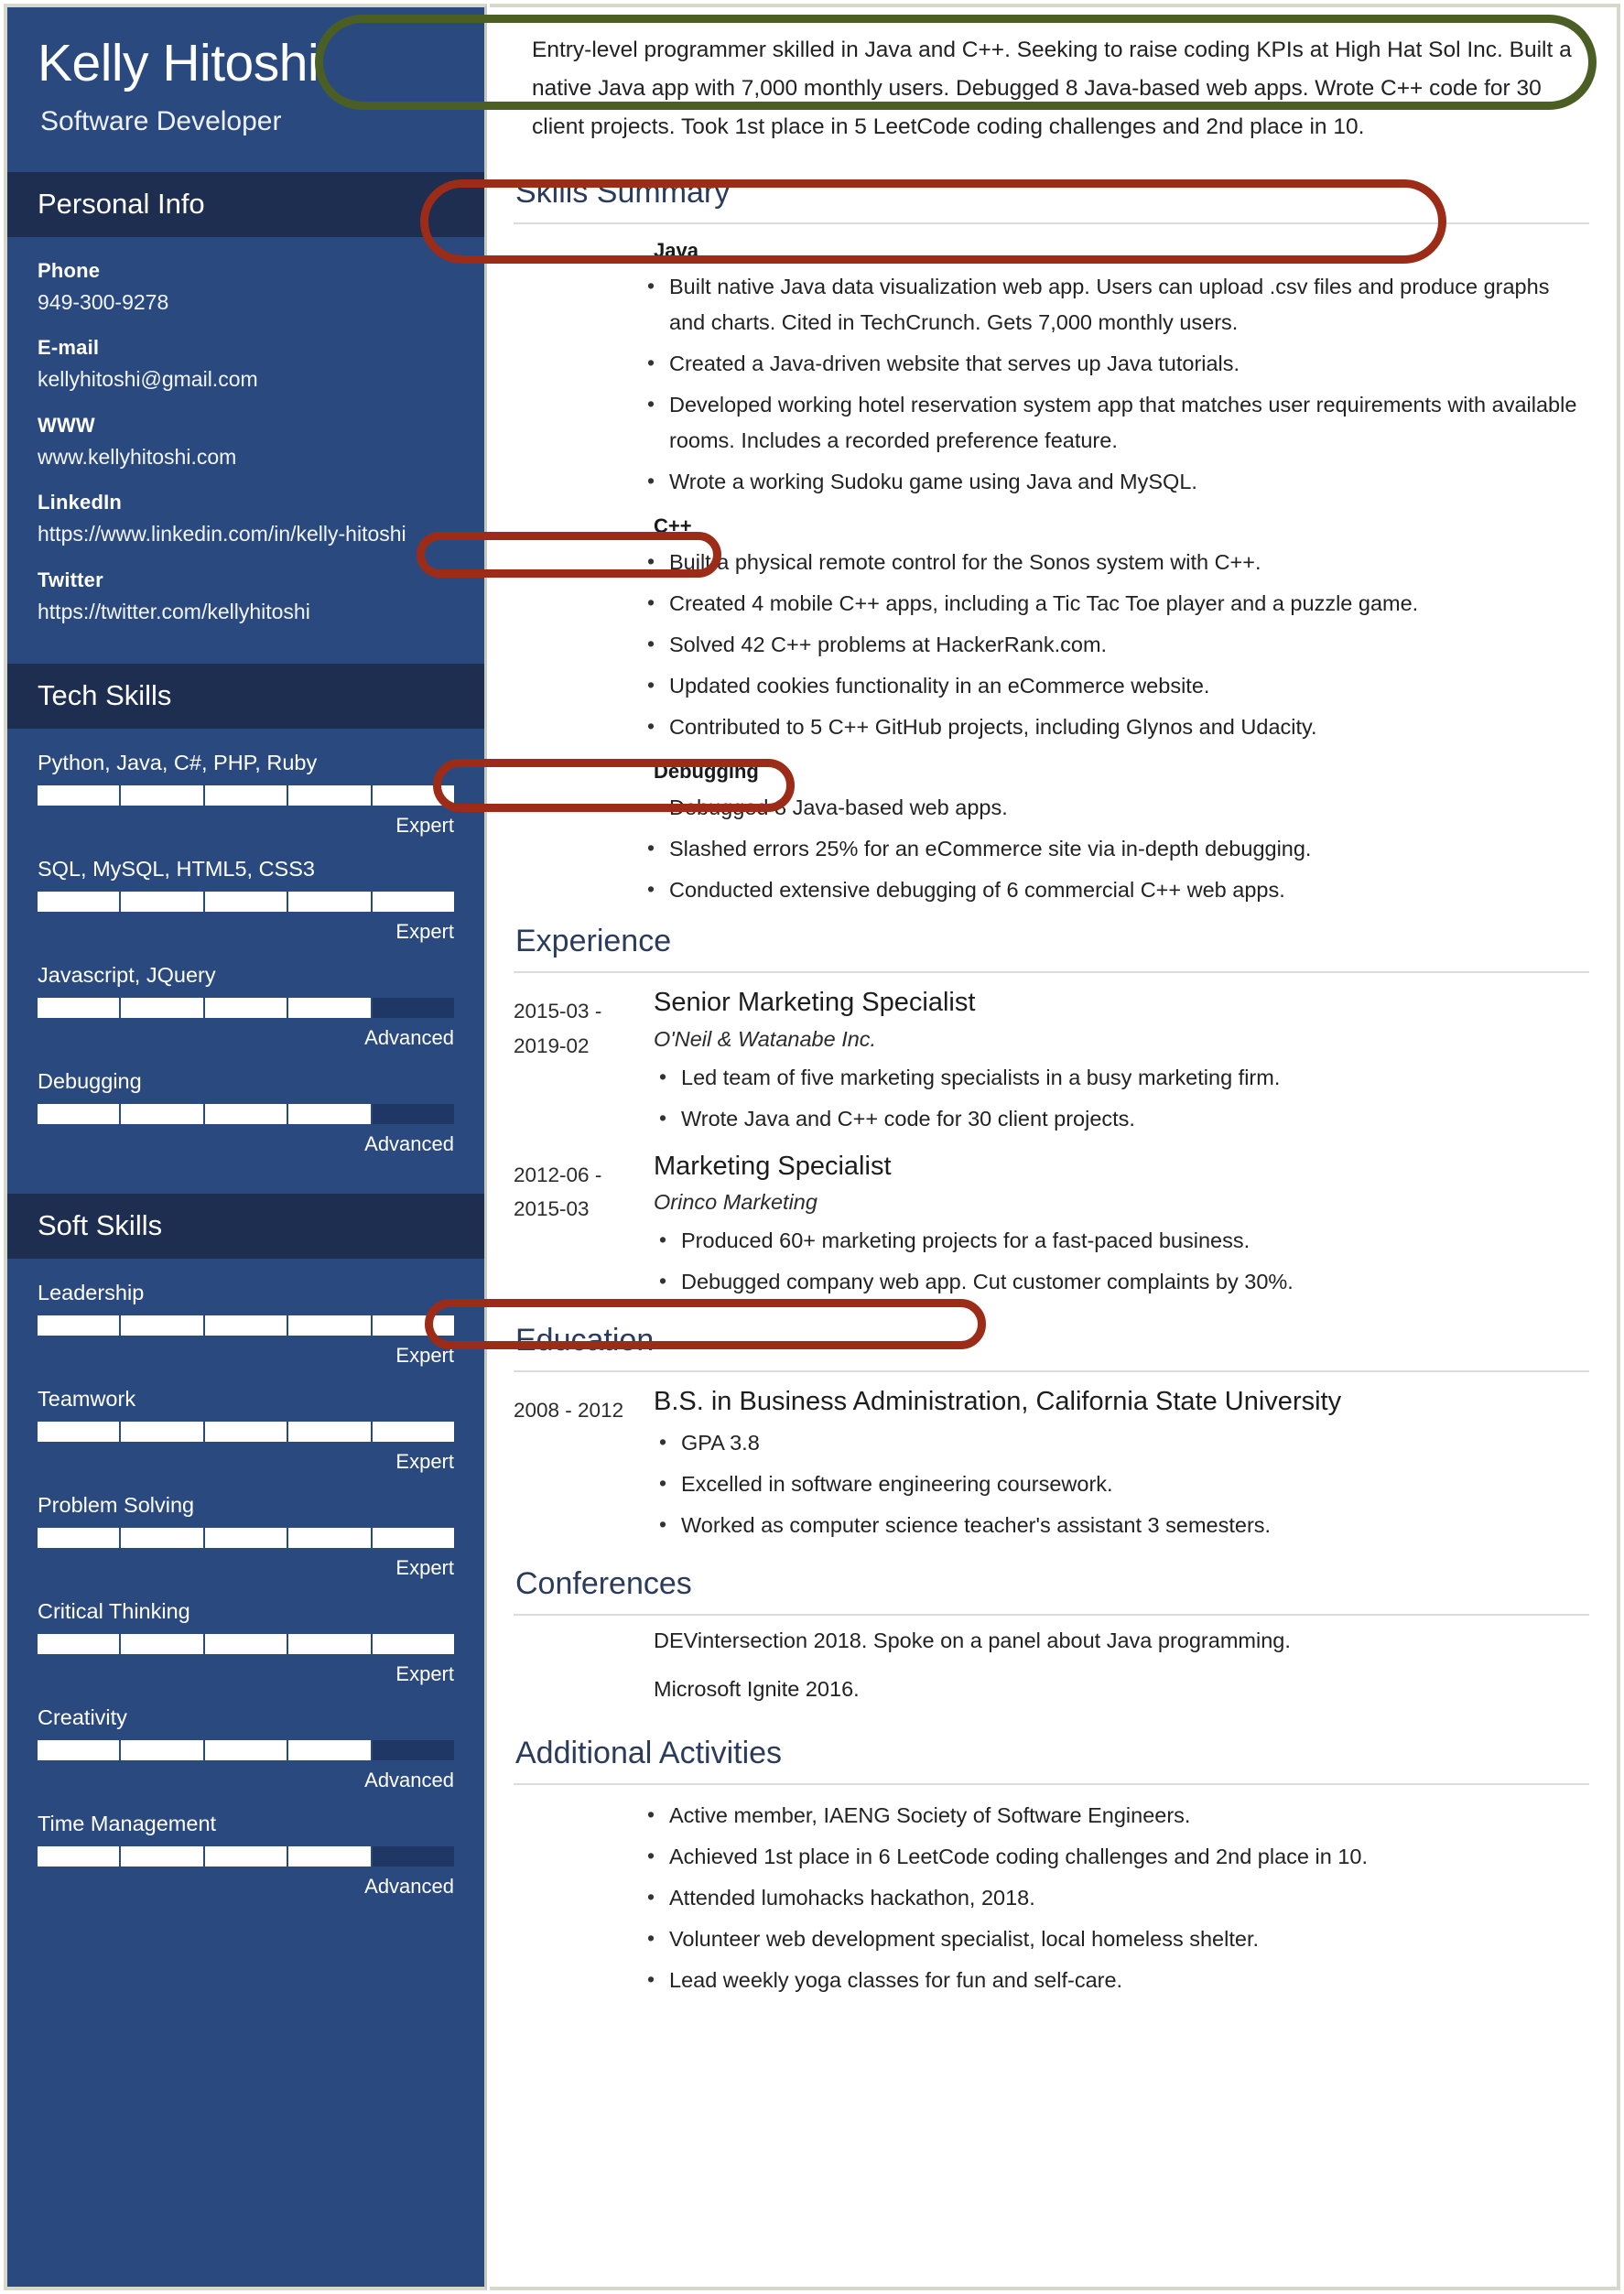 The height and width of the screenshot is (2294, 1624). I want to click on soft-skill-item: Teamwork Expert, so click(246, 1430).